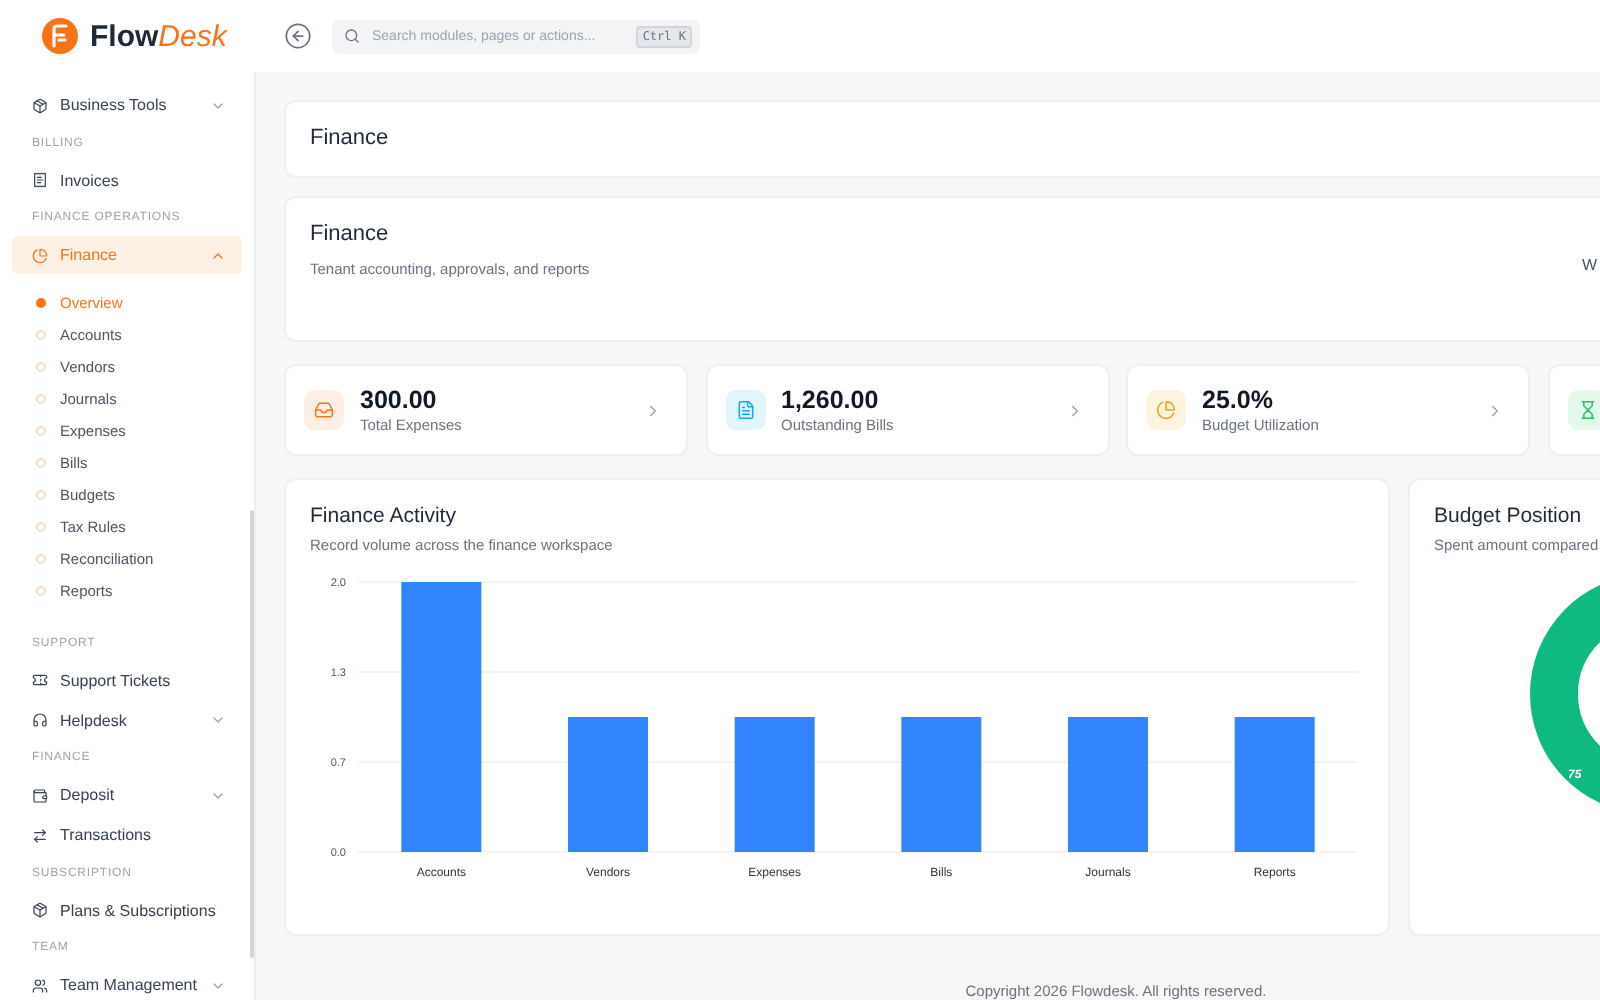  What do you see at coordinates (252, 734) in the screenshot?
I see `scrollbar-thumb` at bounding box center [252, 734].